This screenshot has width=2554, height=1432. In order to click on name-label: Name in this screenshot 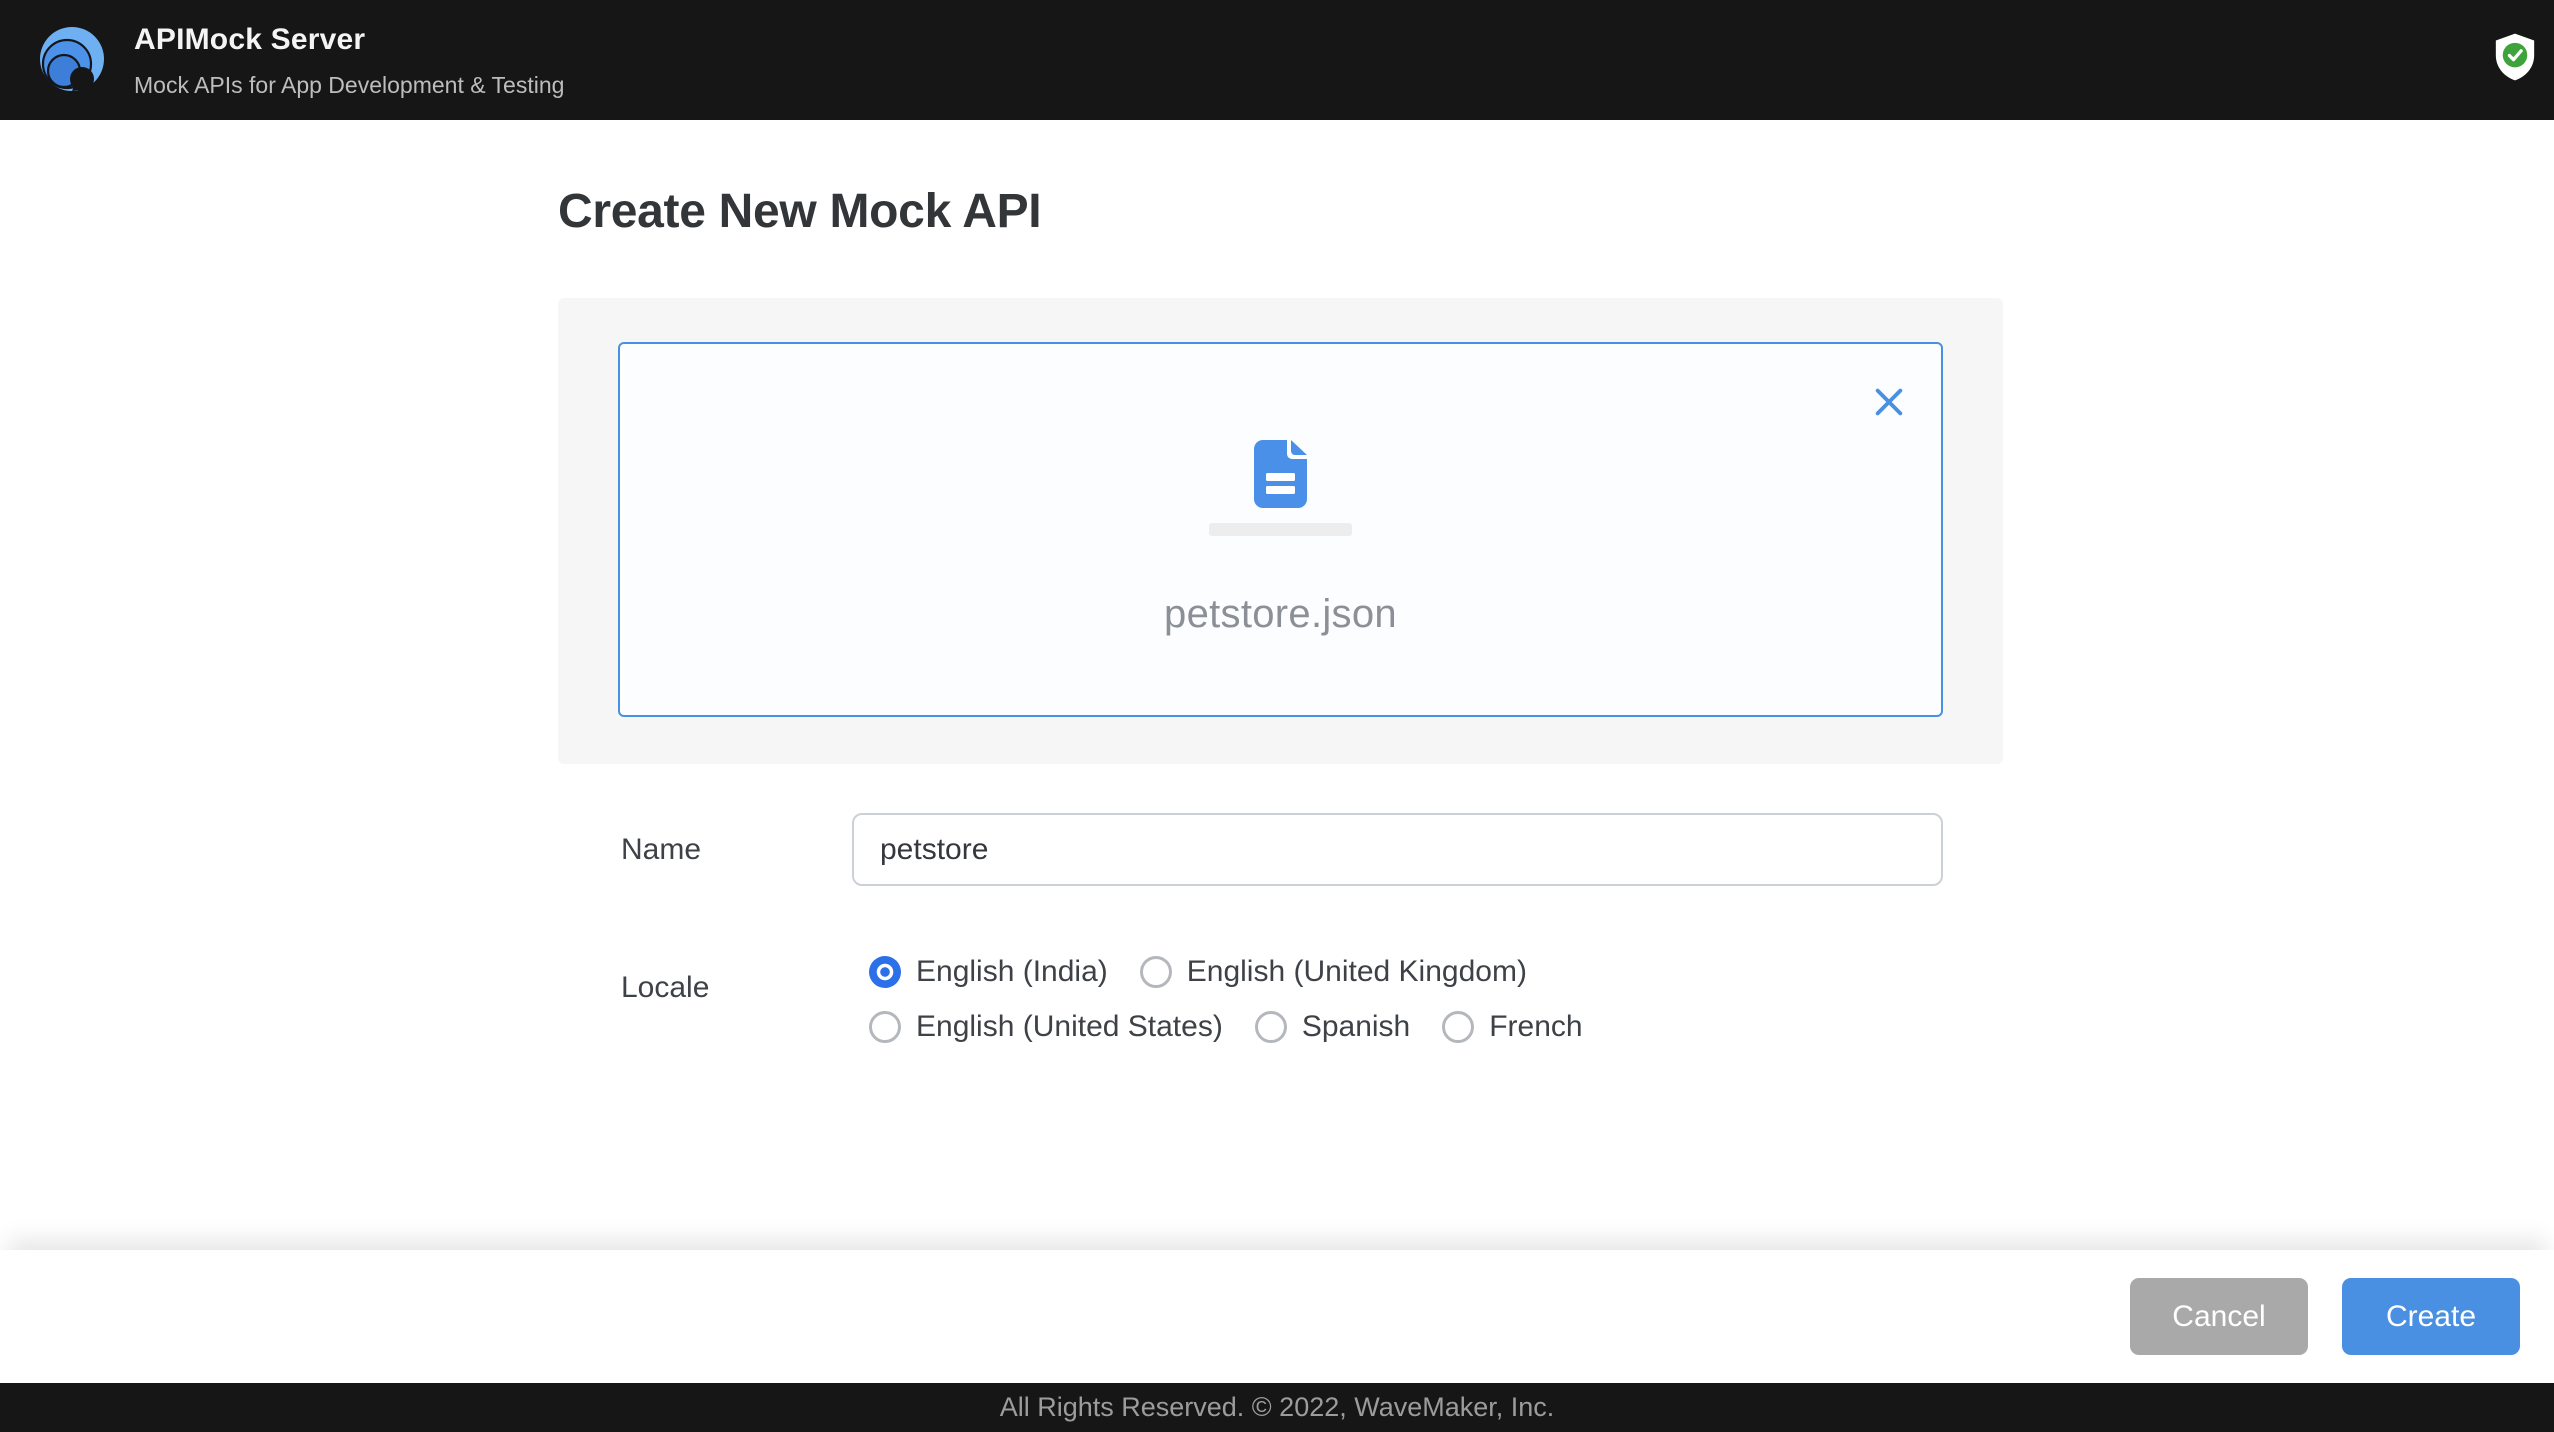, I will do `click(661, 849)`.